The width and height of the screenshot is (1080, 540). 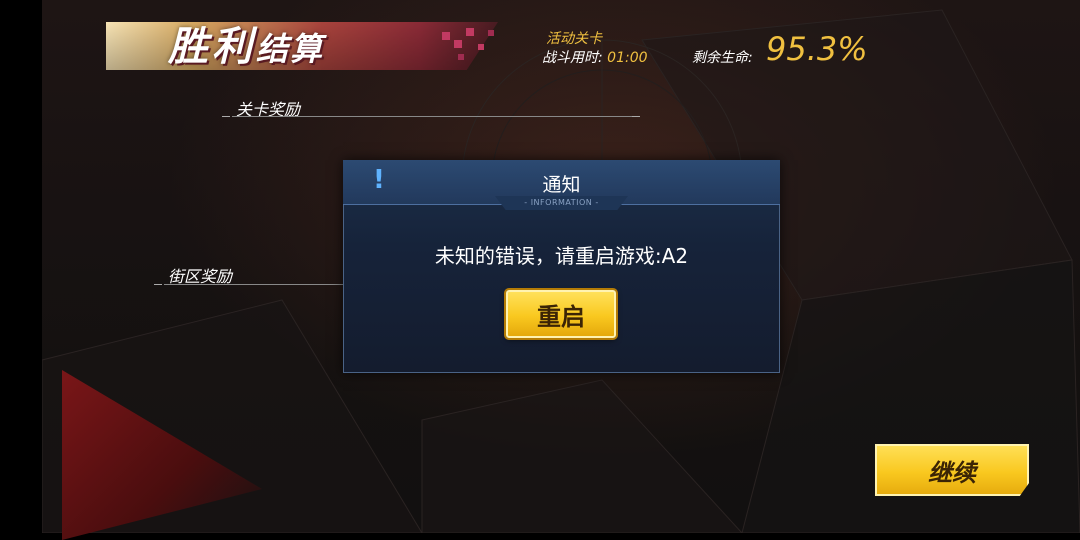 What do you see at coordinates (21, 266) in the screenshot?
I see `left-black-bar` at bounding box center [21, 266].